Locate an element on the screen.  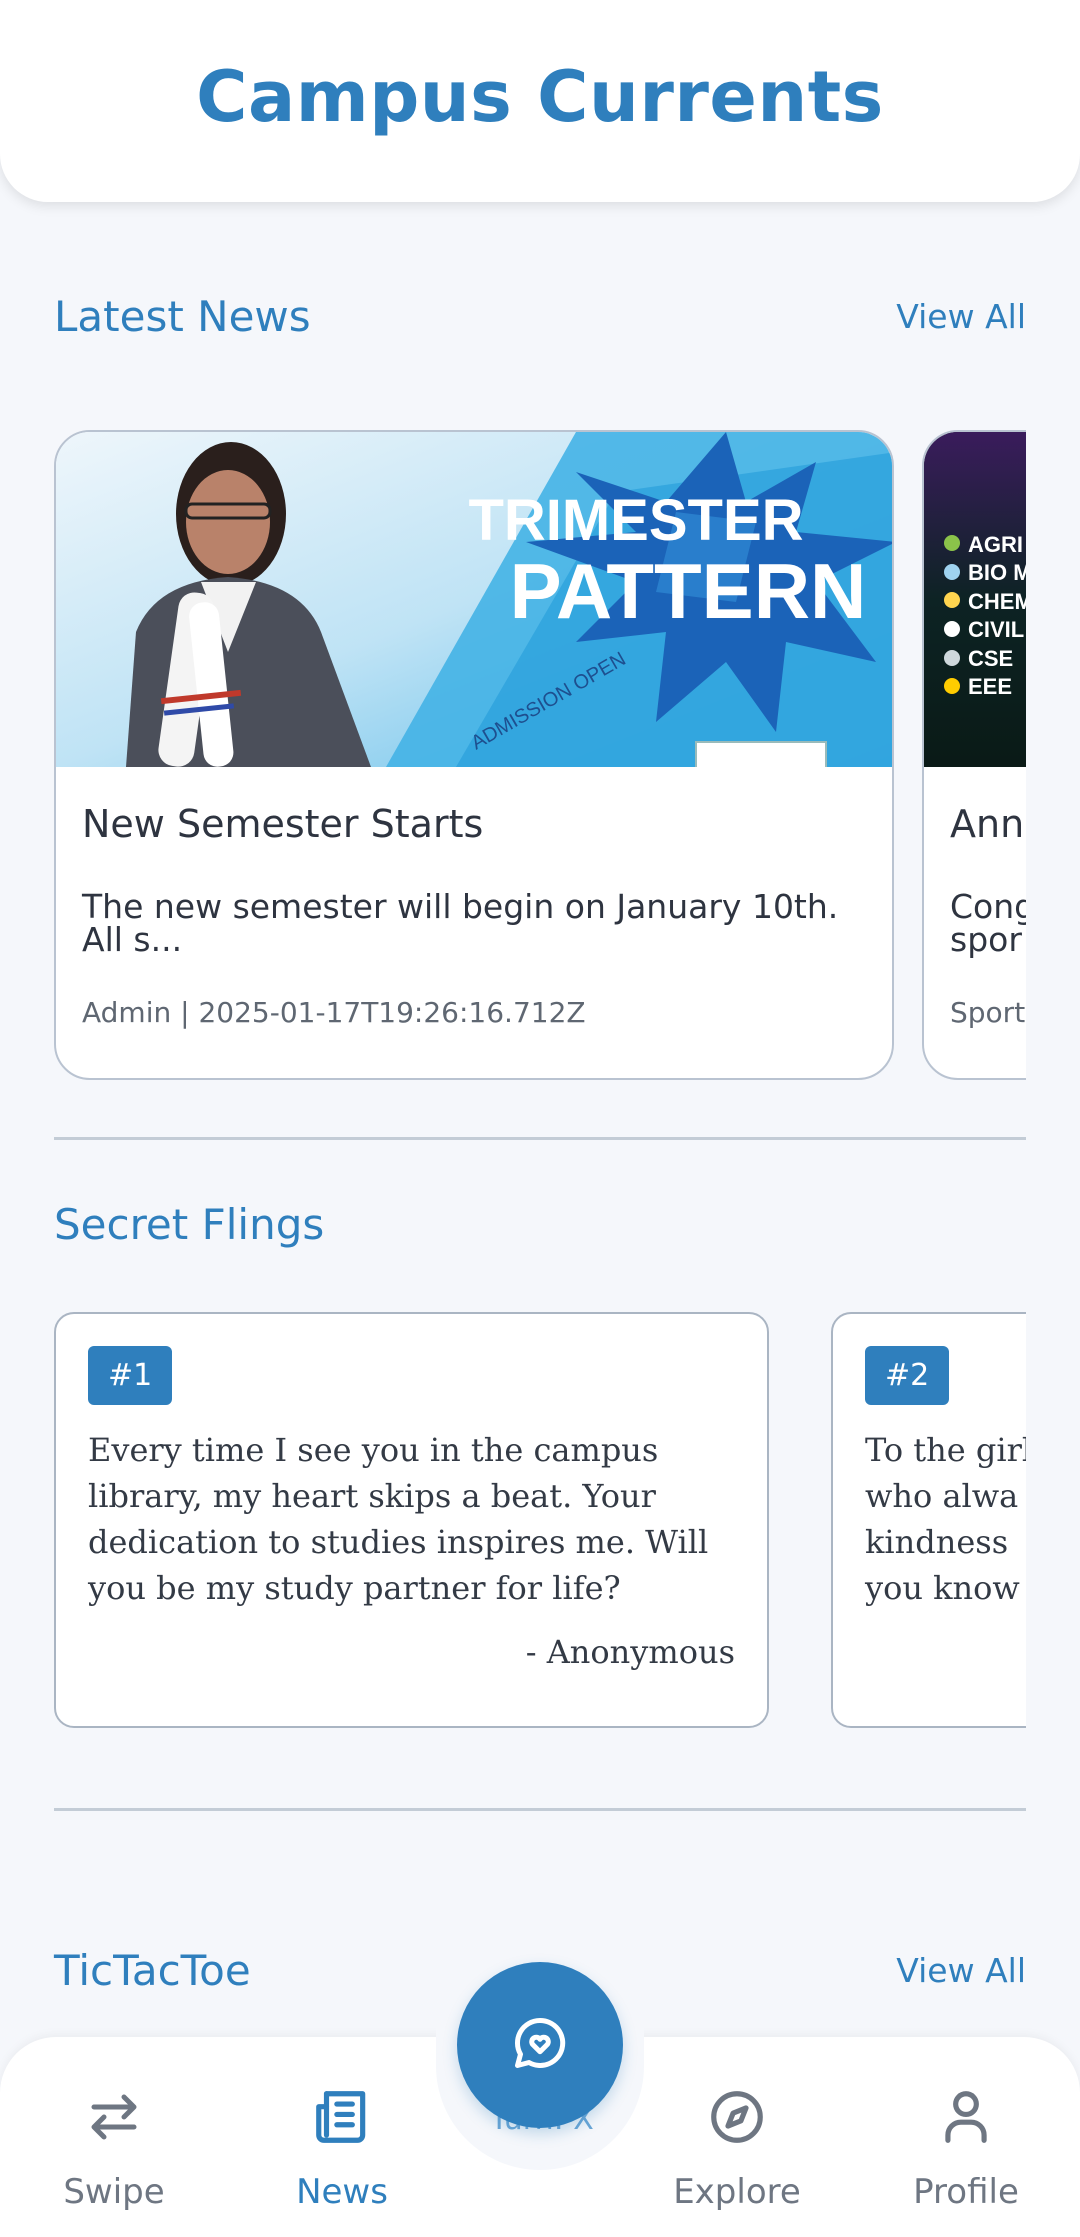
app-header: Campus Currents is located at coordinates (540, 101).